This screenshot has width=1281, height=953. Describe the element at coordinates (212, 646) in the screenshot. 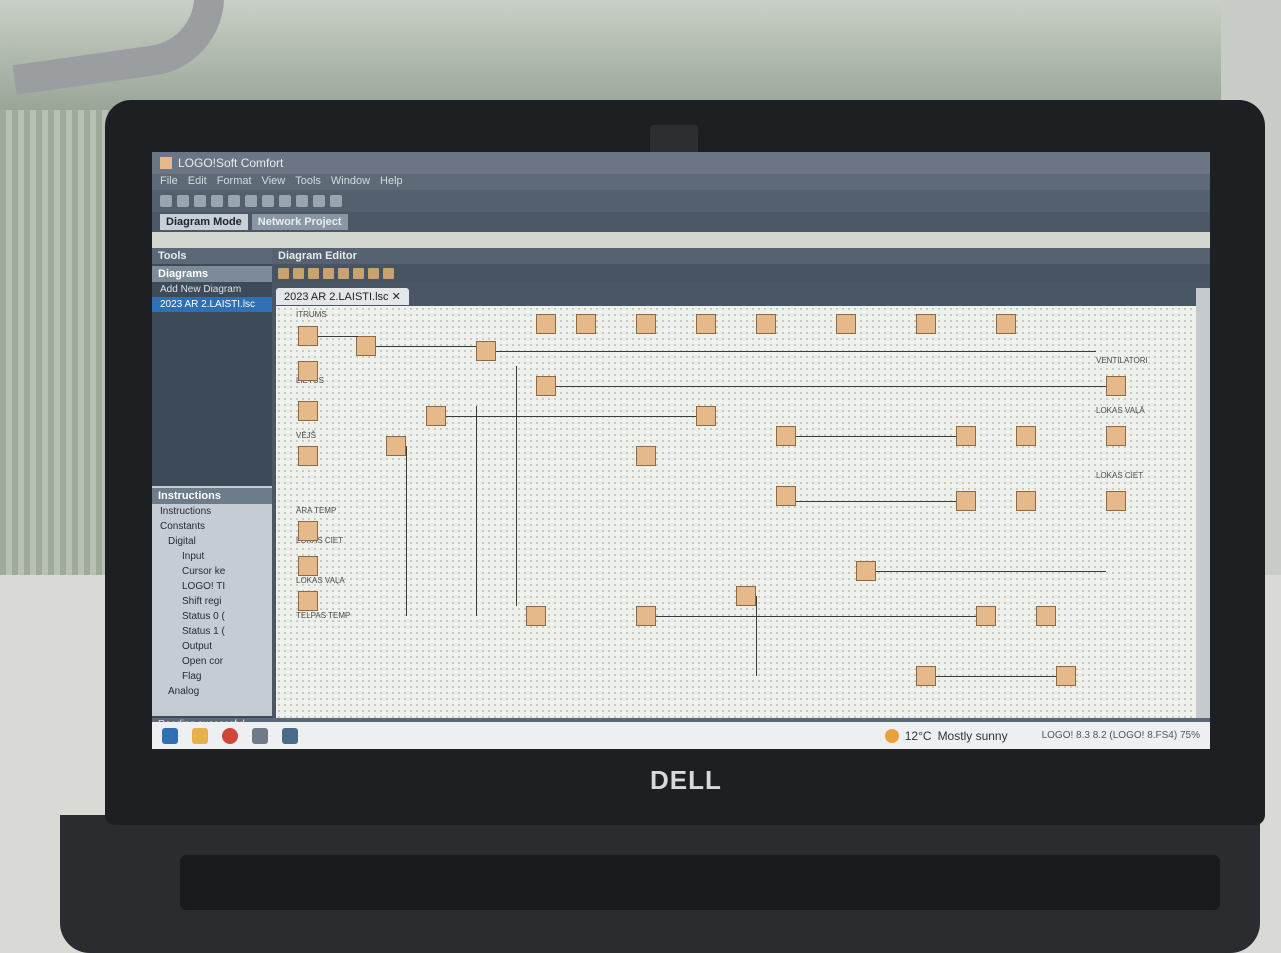

I see `tree-output: Output` at that location.